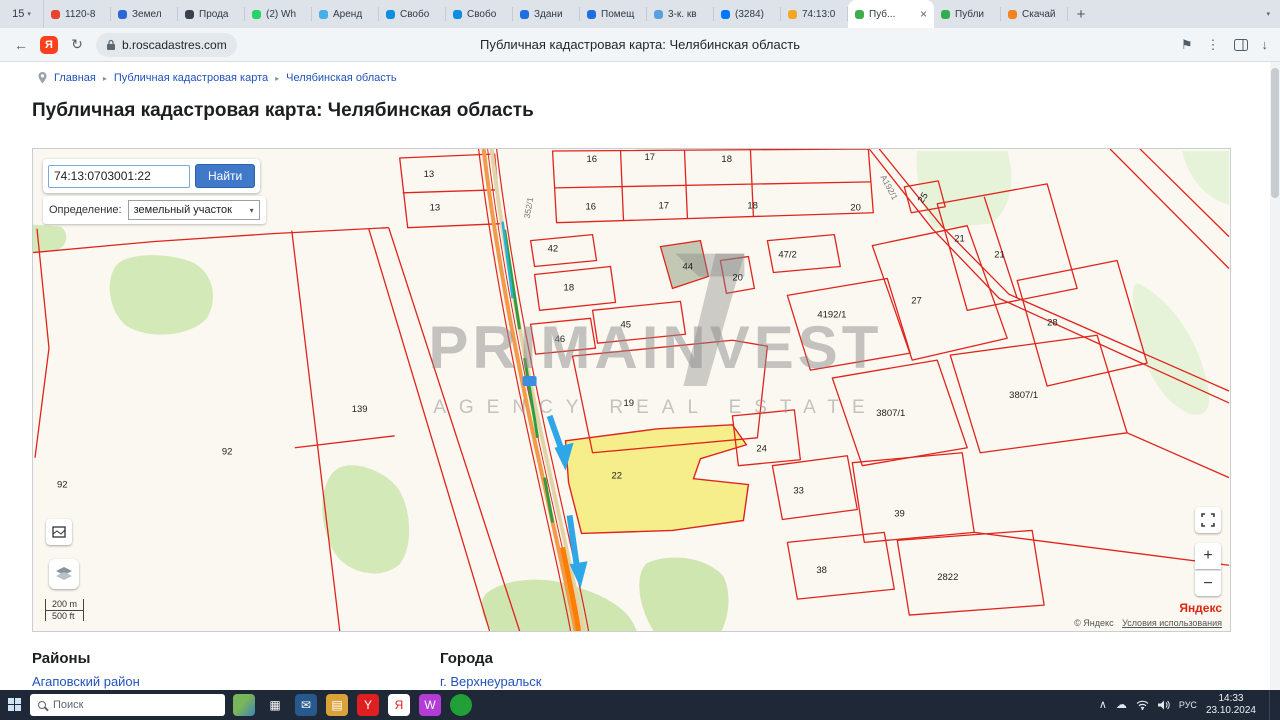  I want to click on measure-button, so click(59, 532).